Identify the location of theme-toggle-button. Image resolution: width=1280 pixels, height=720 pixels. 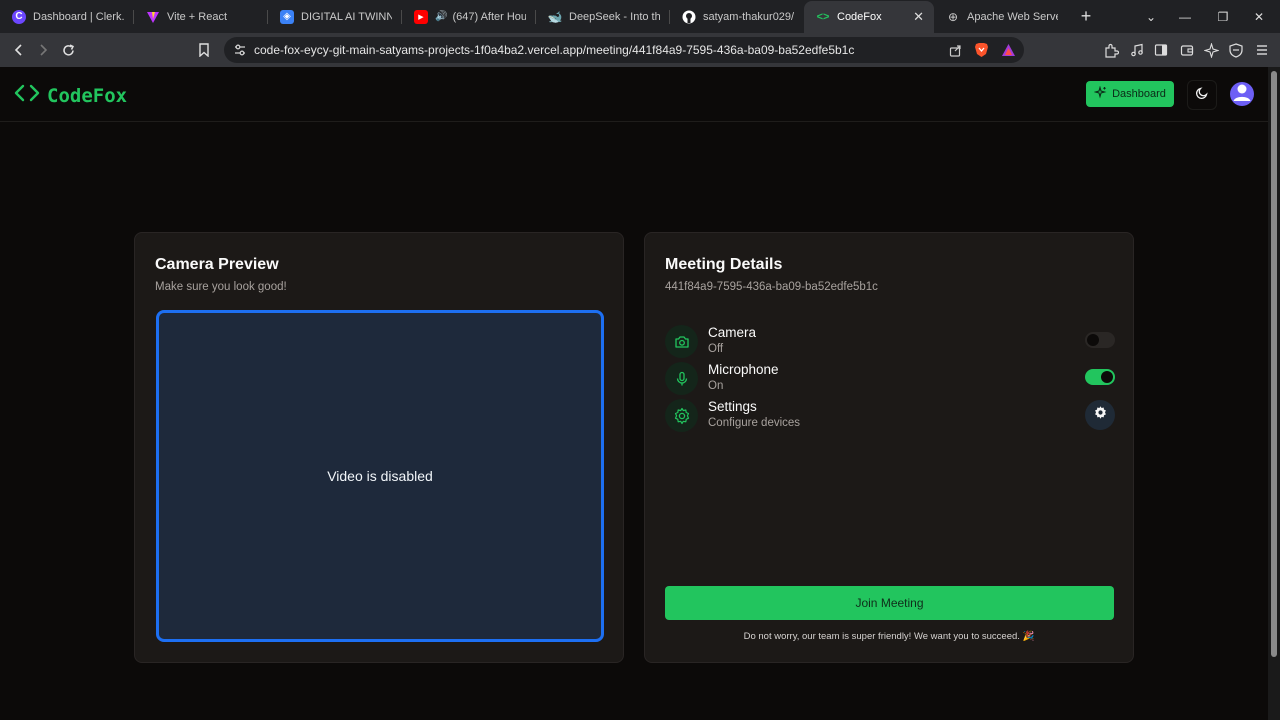
(1202, 95).